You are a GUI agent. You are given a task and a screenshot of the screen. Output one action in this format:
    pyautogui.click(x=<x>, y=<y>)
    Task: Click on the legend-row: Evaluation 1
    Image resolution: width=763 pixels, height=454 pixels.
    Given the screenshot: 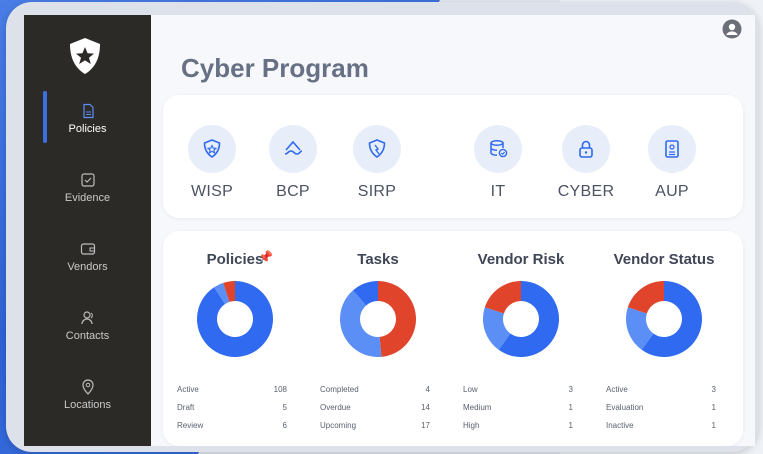 What is the action you would take?
    pyautogui.click(x=661, y=408)
    